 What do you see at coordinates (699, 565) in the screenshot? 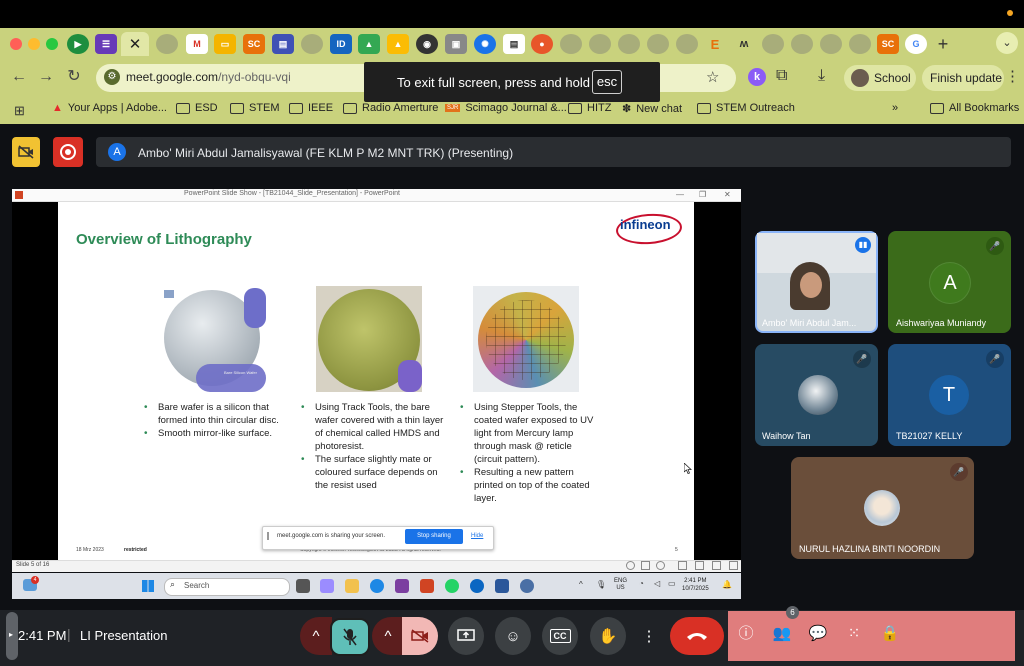
I see `slide-sorter-icon` at bounding box center [699, 565].